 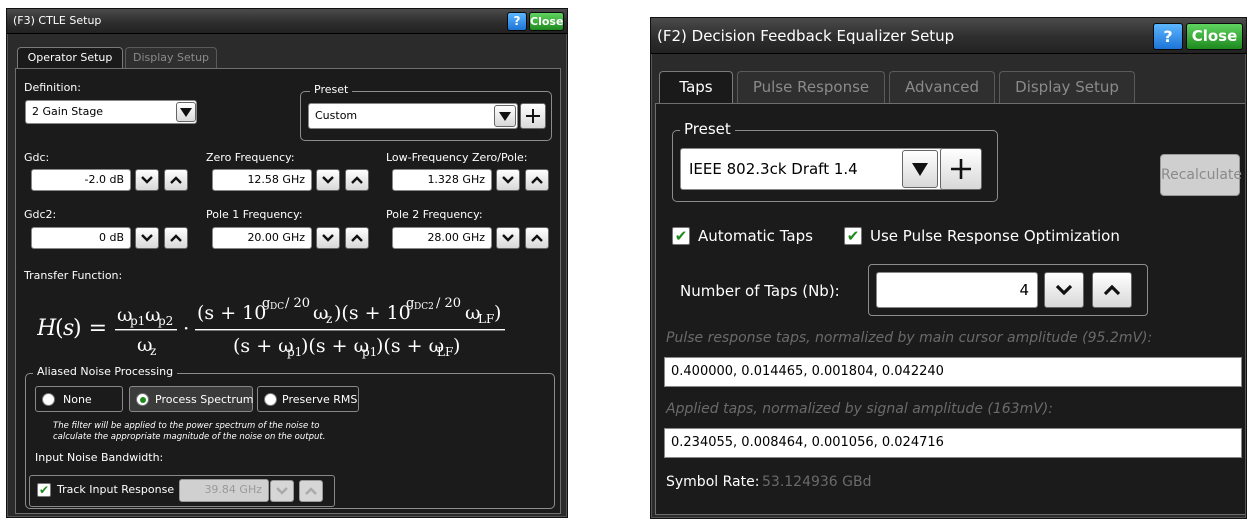 What do you see at coordinates (320, 399) in the screenshot?
I see `radio-preserve-rms-label: Preserve RMS` at bounding box center [320, 399].